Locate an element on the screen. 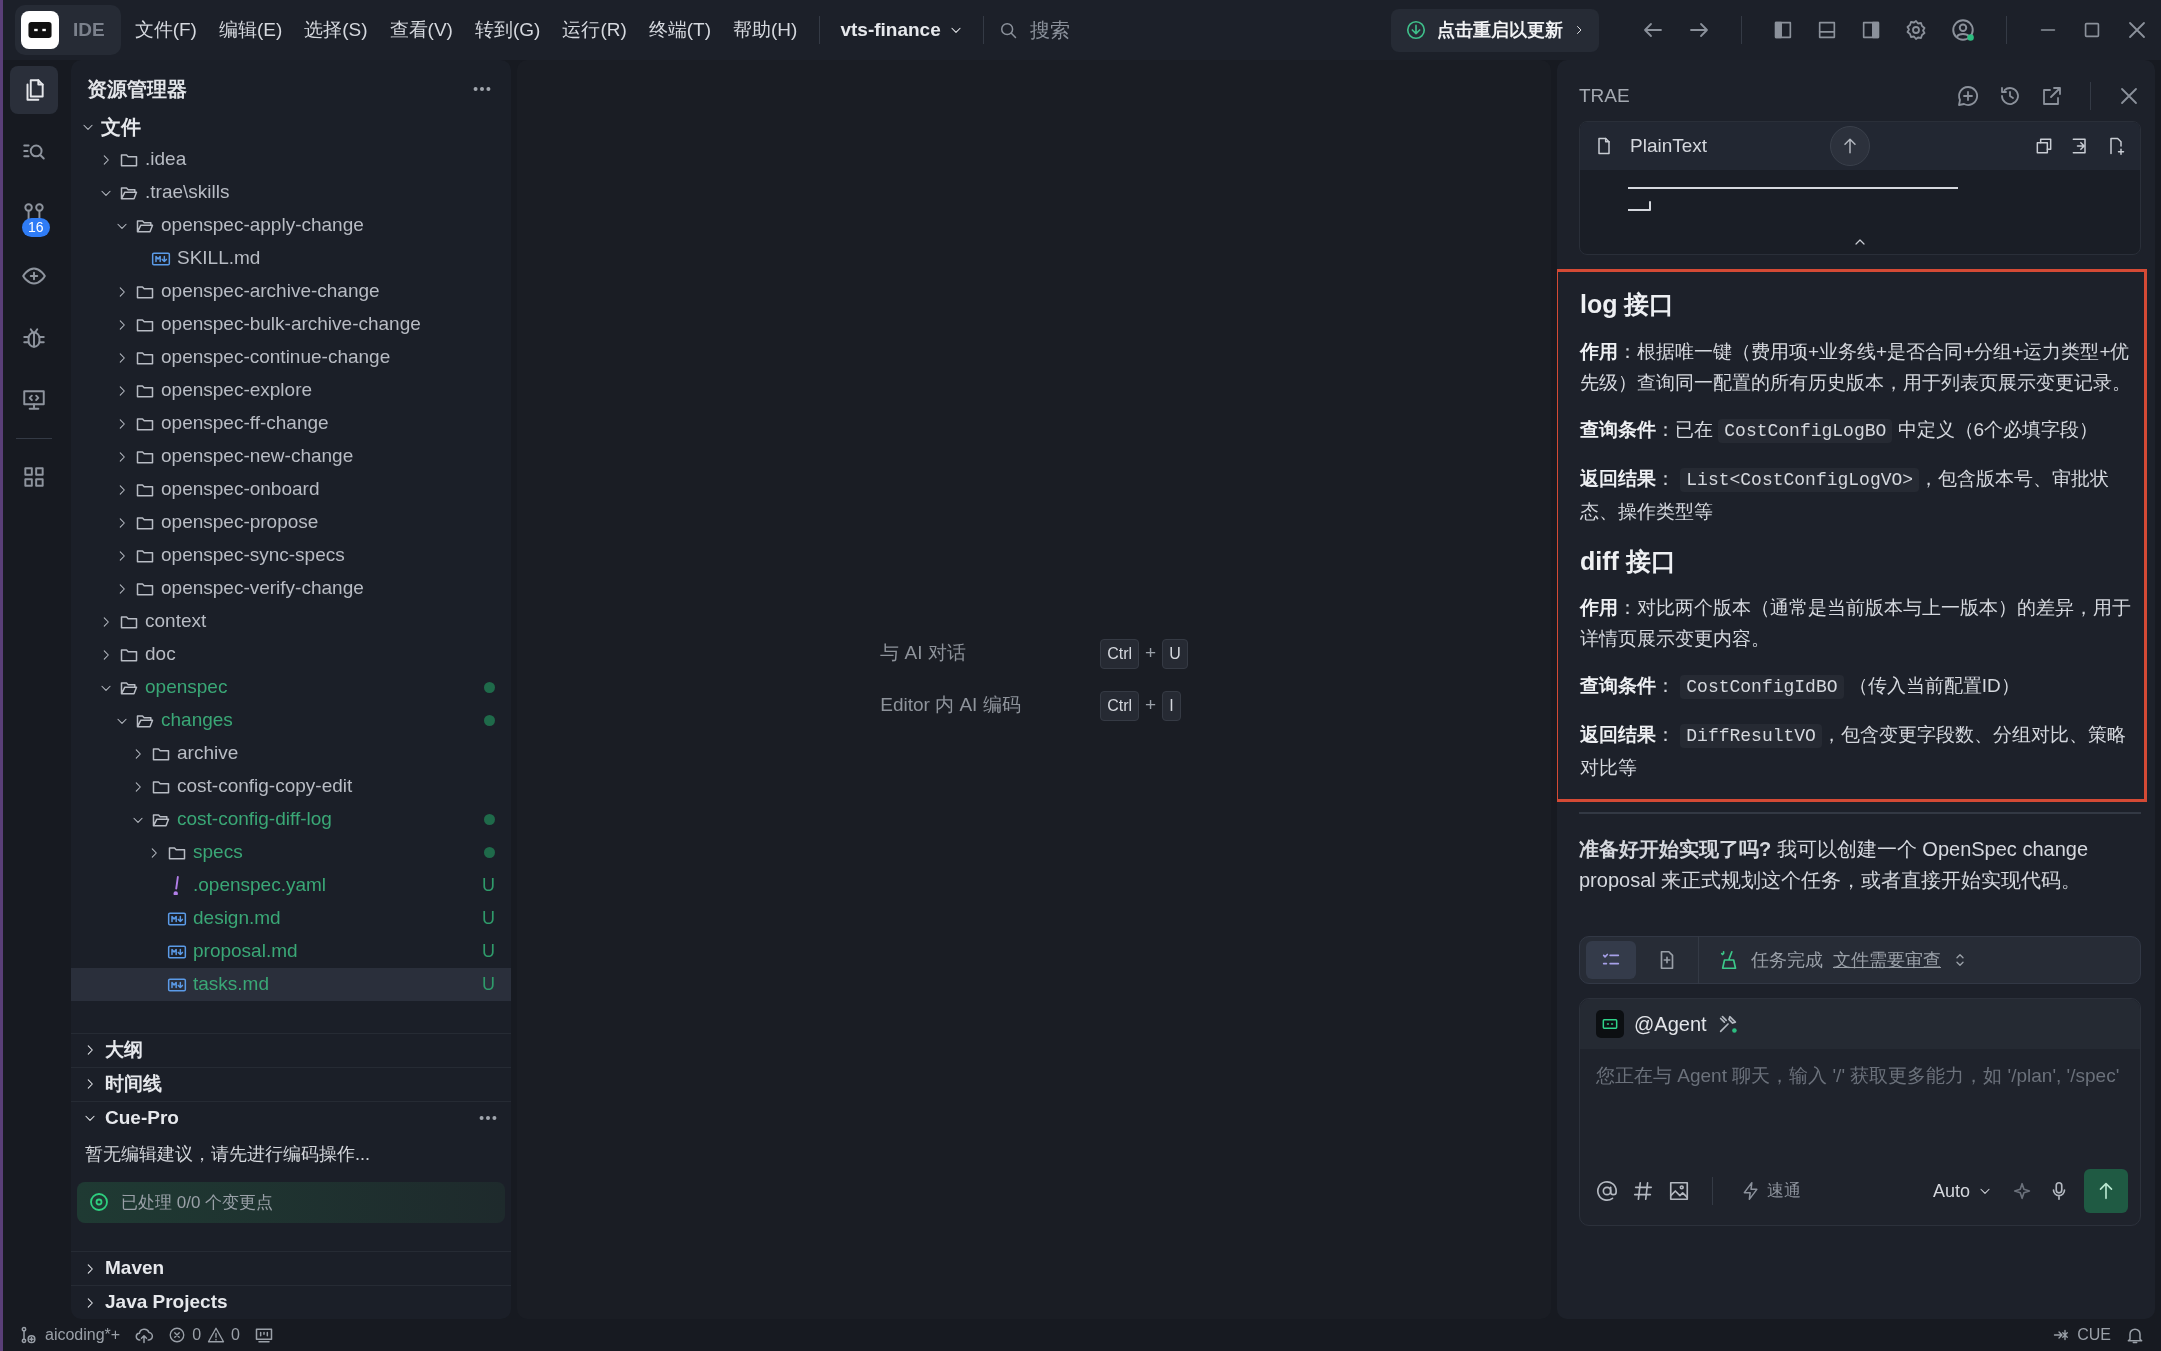 The height and width of the screenshot is (1351, 2161). section-heading: log 接口 is located at coordinates (1628, 304).